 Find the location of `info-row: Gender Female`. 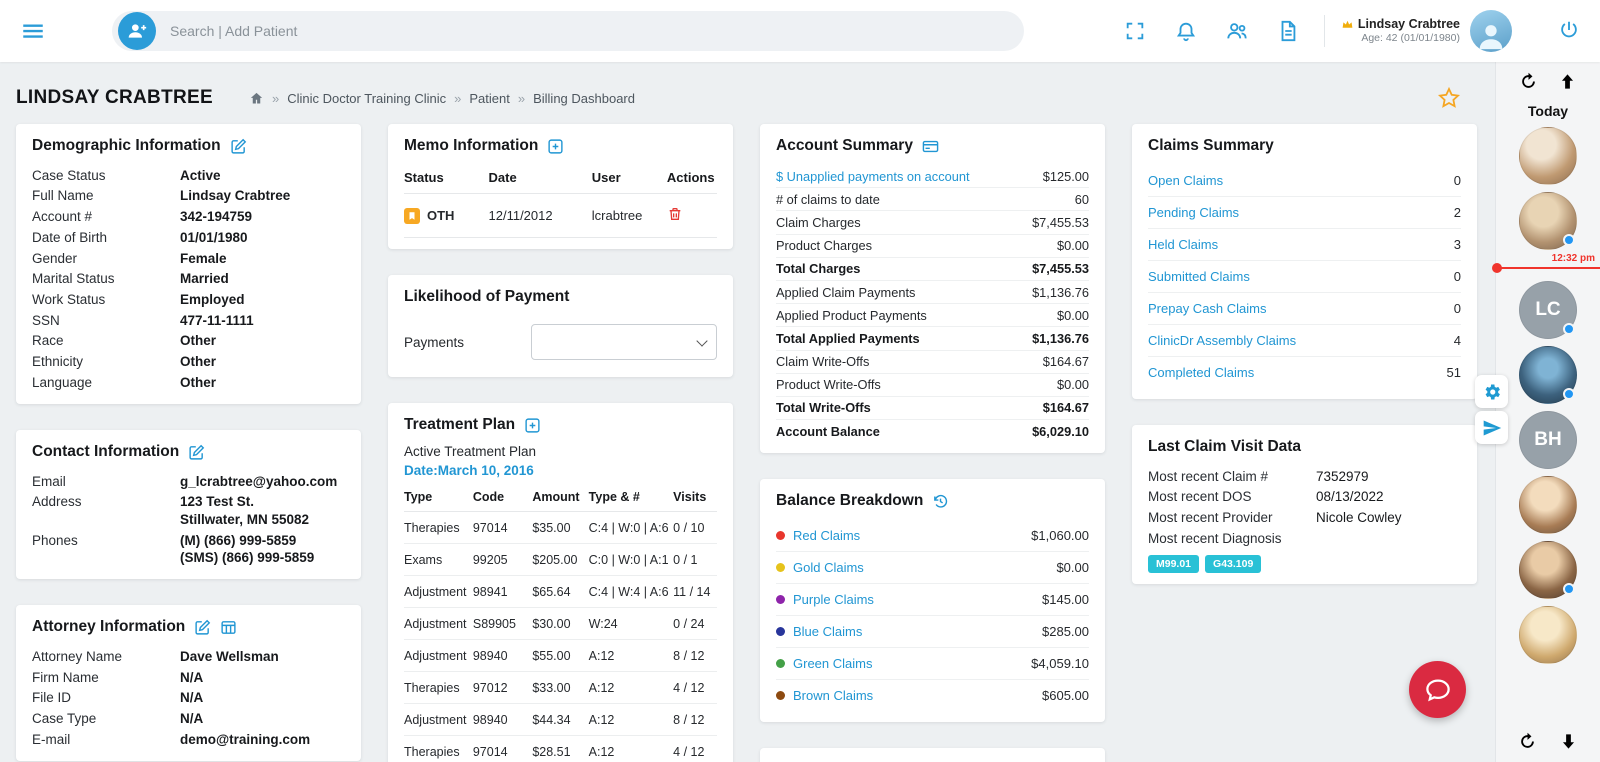

info-row: Gender Female is located at coordinates (129, 258).